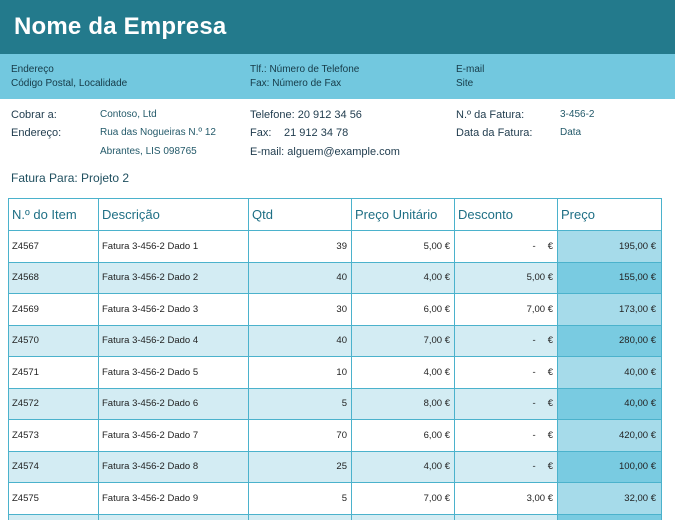 The image size is (675, 520). I want to click on cell-item-number: Z4575, so click(53, 498).